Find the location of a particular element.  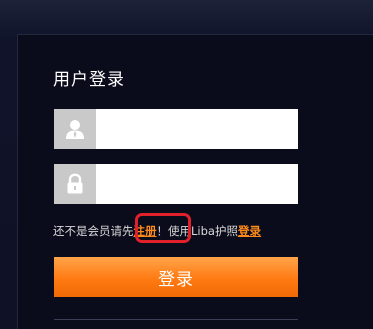

hint-prefix: 还不是会员请先 is located at coordinates (93, 231).